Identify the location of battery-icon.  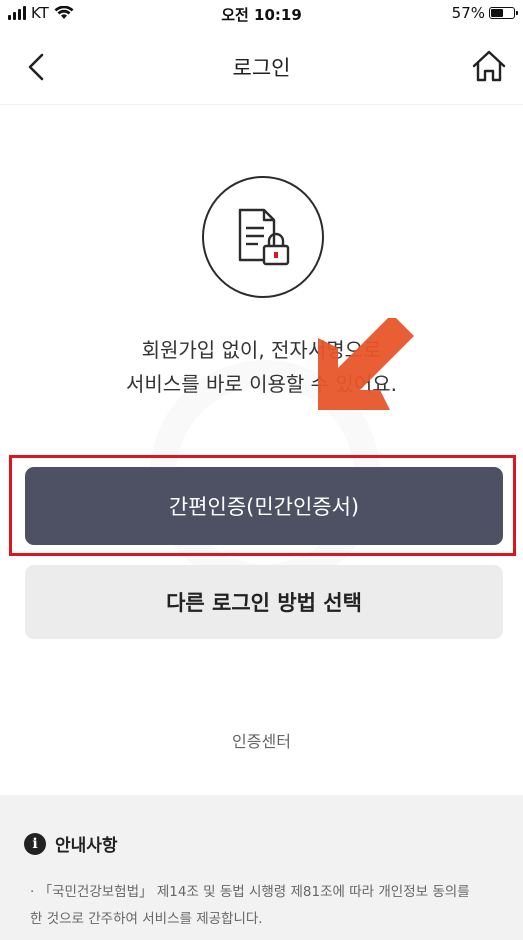
(503, 13).